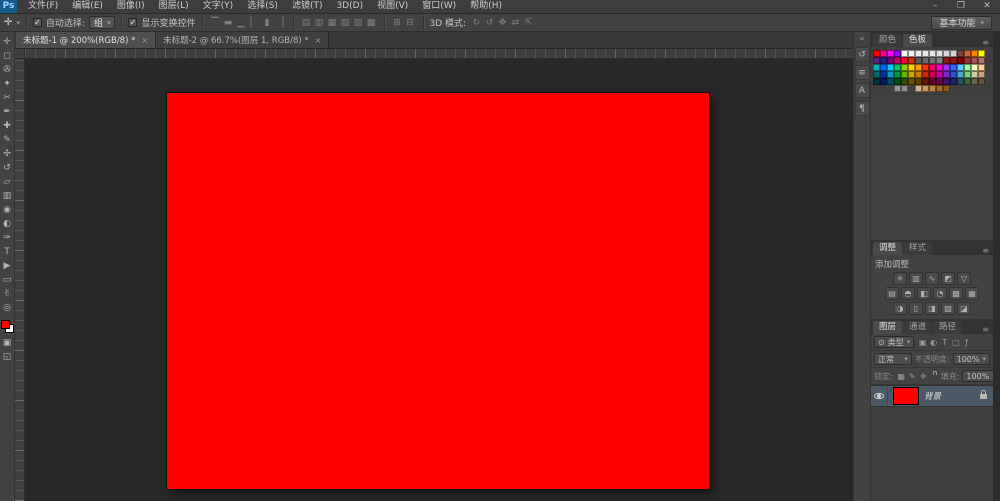 Image resolution: width=1000 pixels, height=501 pixels. What do you see at coordinates (8, 22) in the screenshot?
I see `move-tool-preset-icon: ✛` at bounding box center [8, 22].